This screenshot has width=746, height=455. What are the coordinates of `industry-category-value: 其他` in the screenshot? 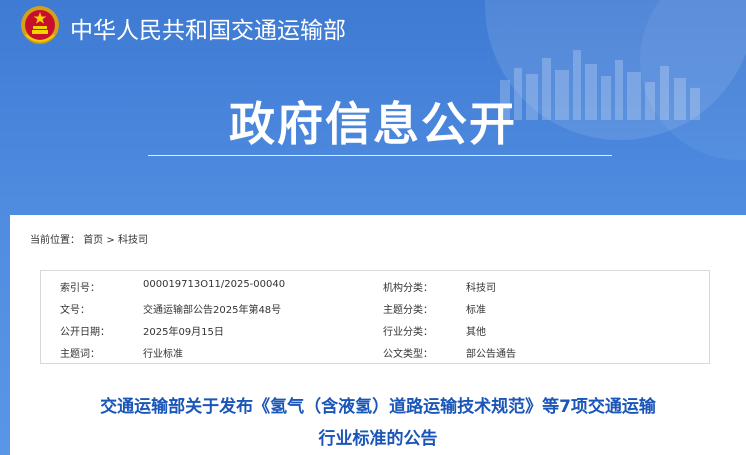 It's located at (476, 332).